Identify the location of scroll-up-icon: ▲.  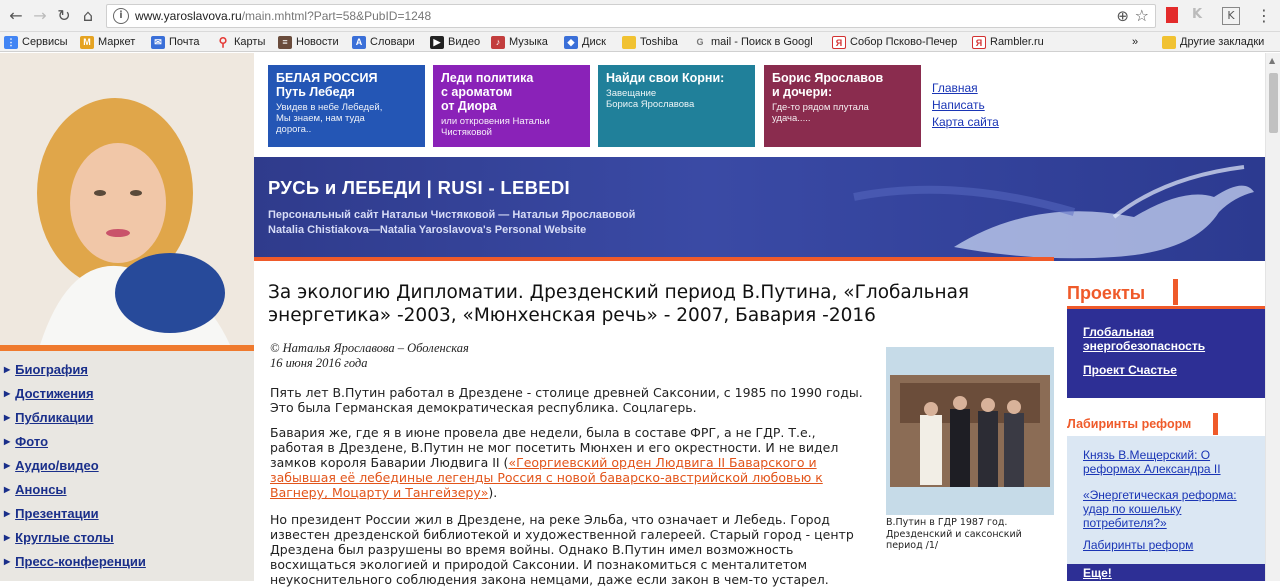
(1272, 60).